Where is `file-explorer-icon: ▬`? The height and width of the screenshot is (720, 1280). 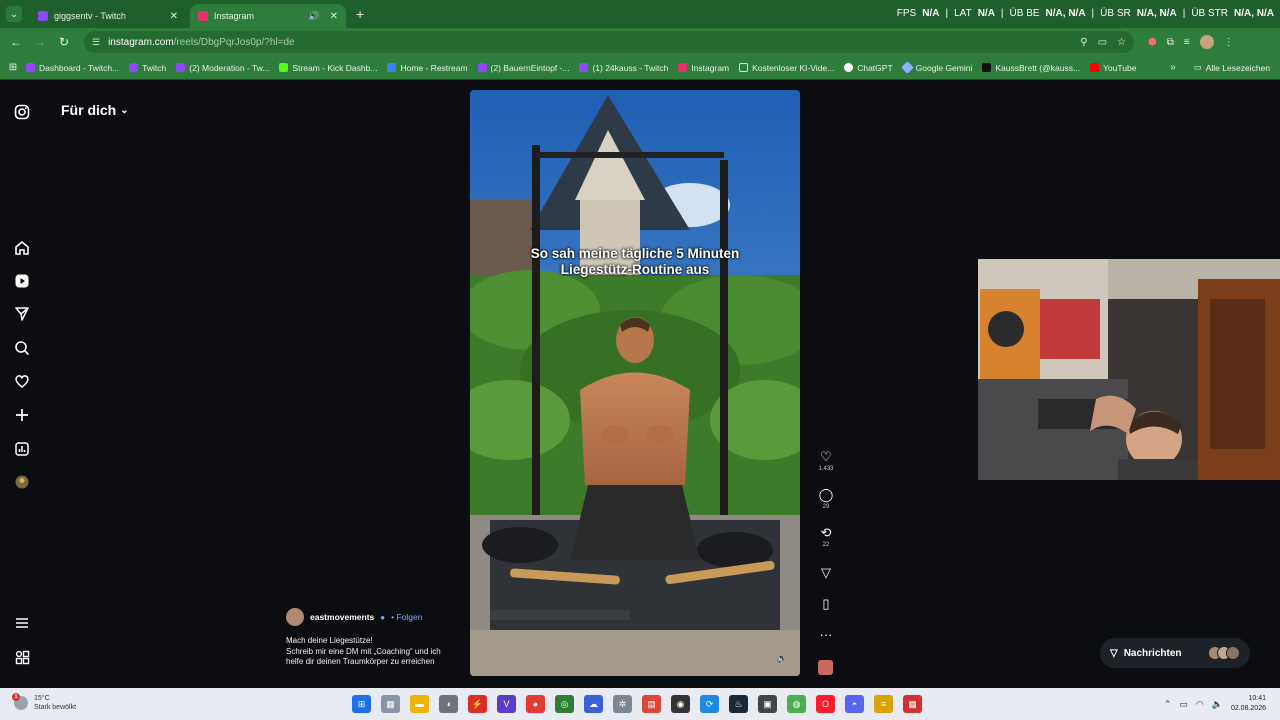 file-explorer-icon: ▬ is located at coordinates (419, 704).